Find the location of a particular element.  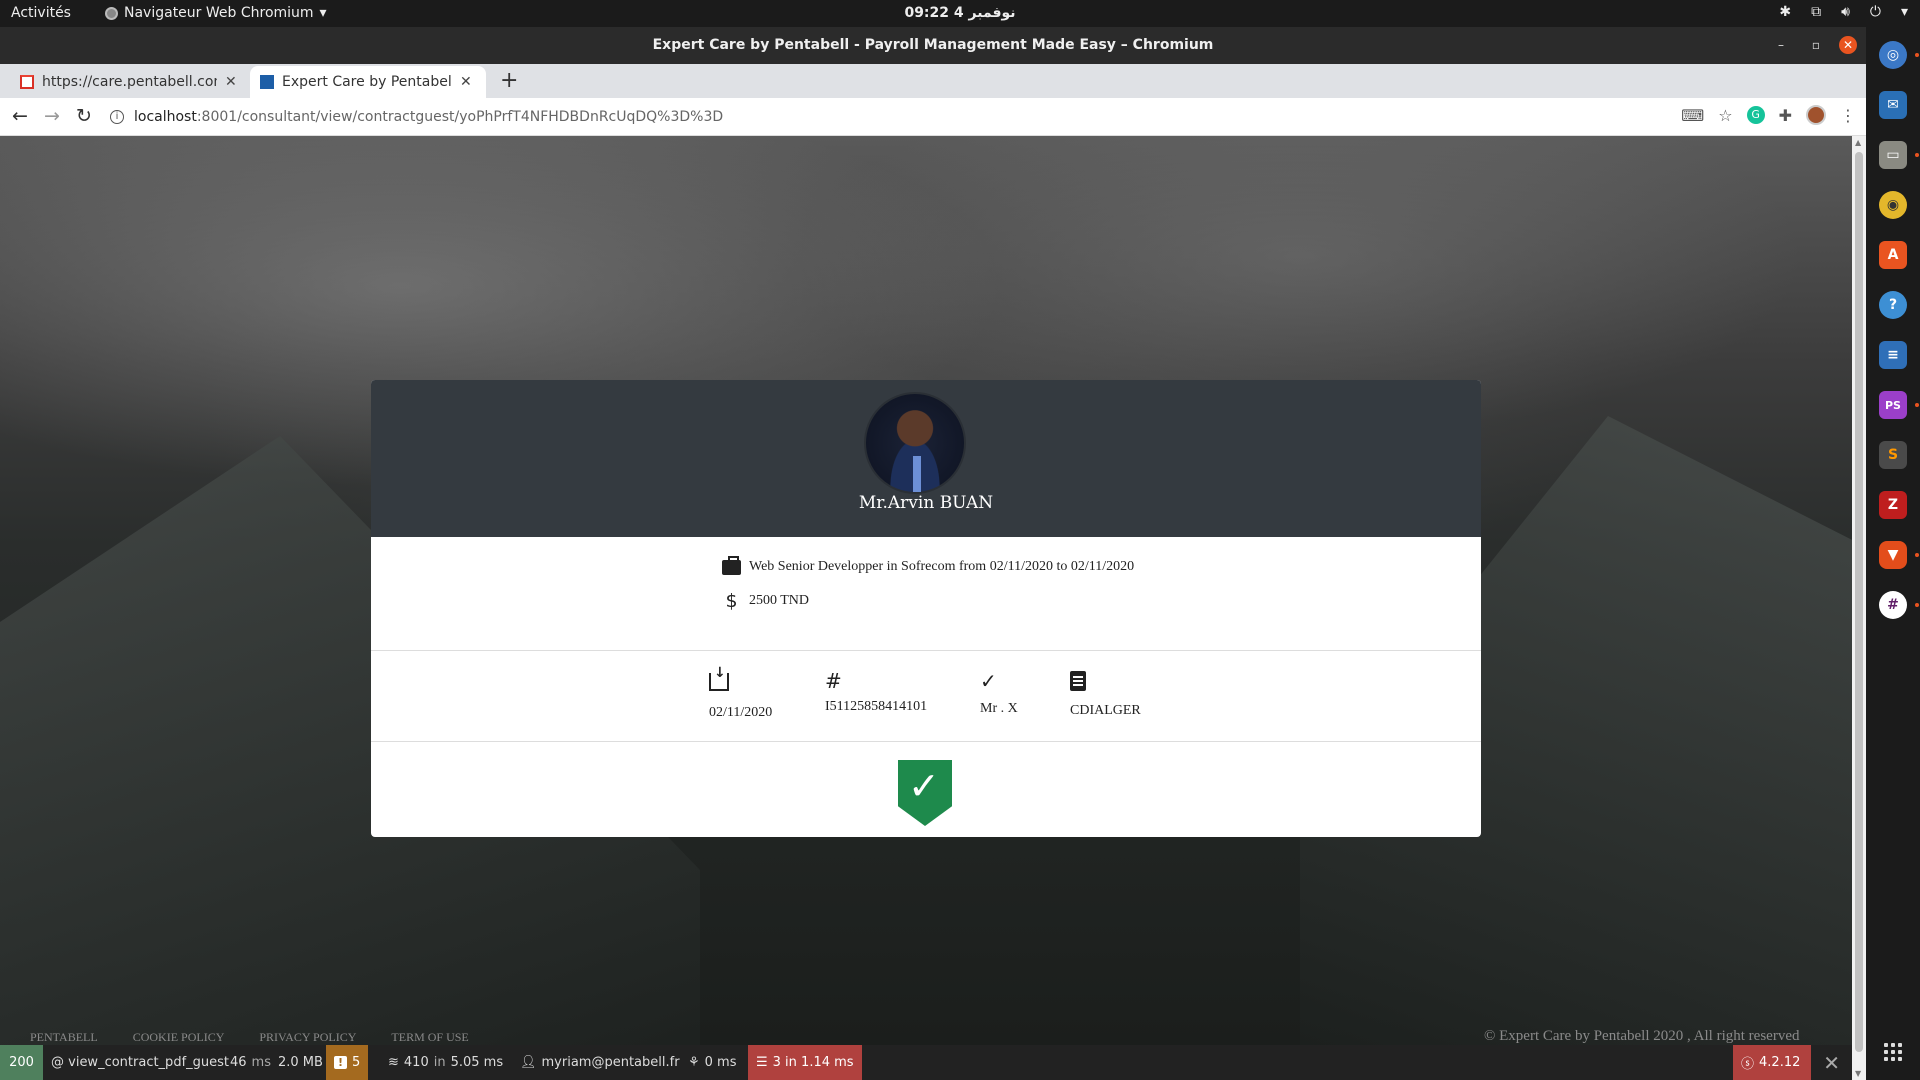

cache-panel: ≋ 410 in 5.05 ms is located at coordinates (445, 1062).